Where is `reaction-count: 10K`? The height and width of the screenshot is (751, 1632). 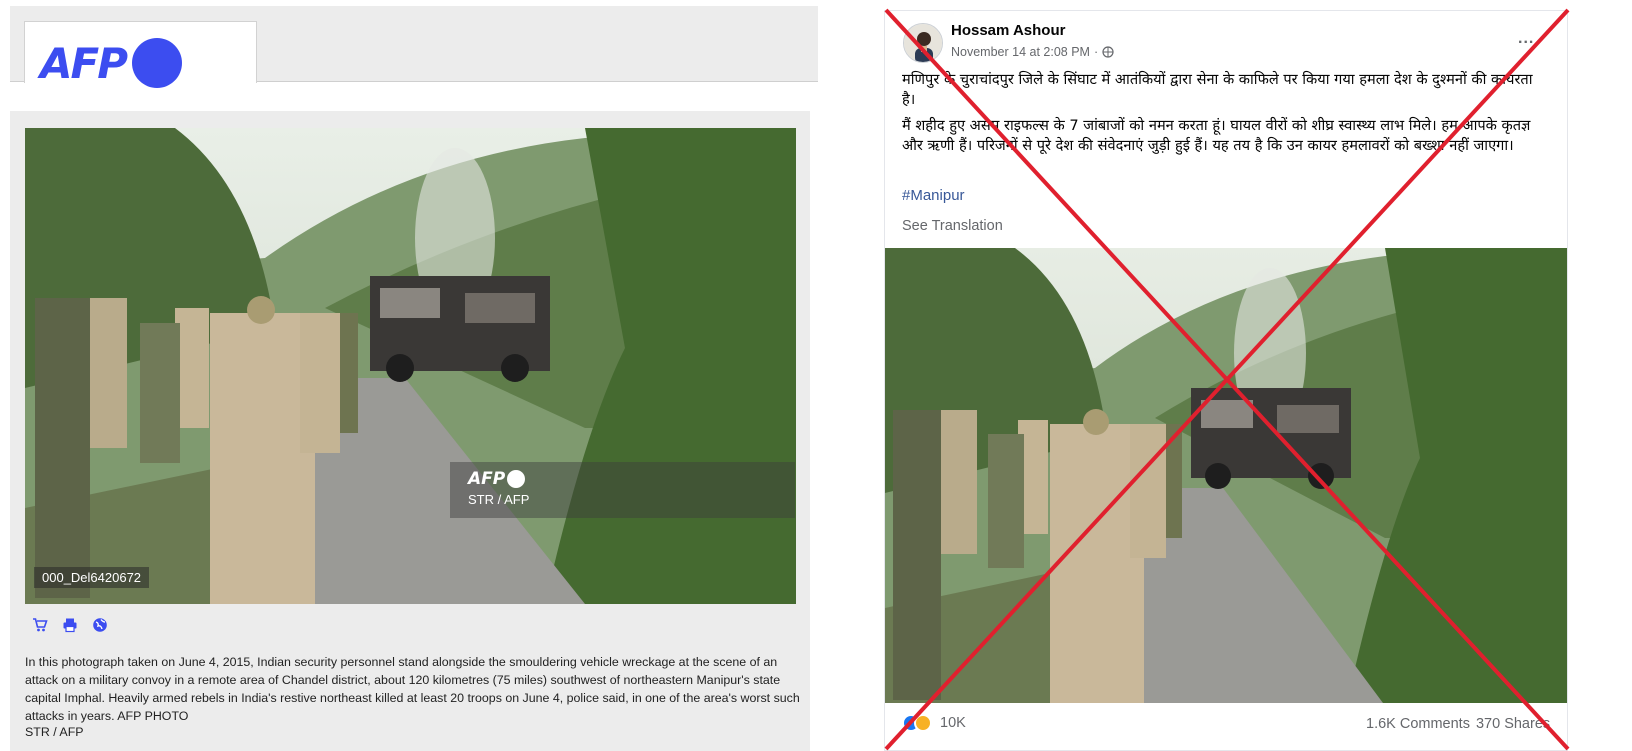 reaction-count: 10K is located at coordinates (953, 723).